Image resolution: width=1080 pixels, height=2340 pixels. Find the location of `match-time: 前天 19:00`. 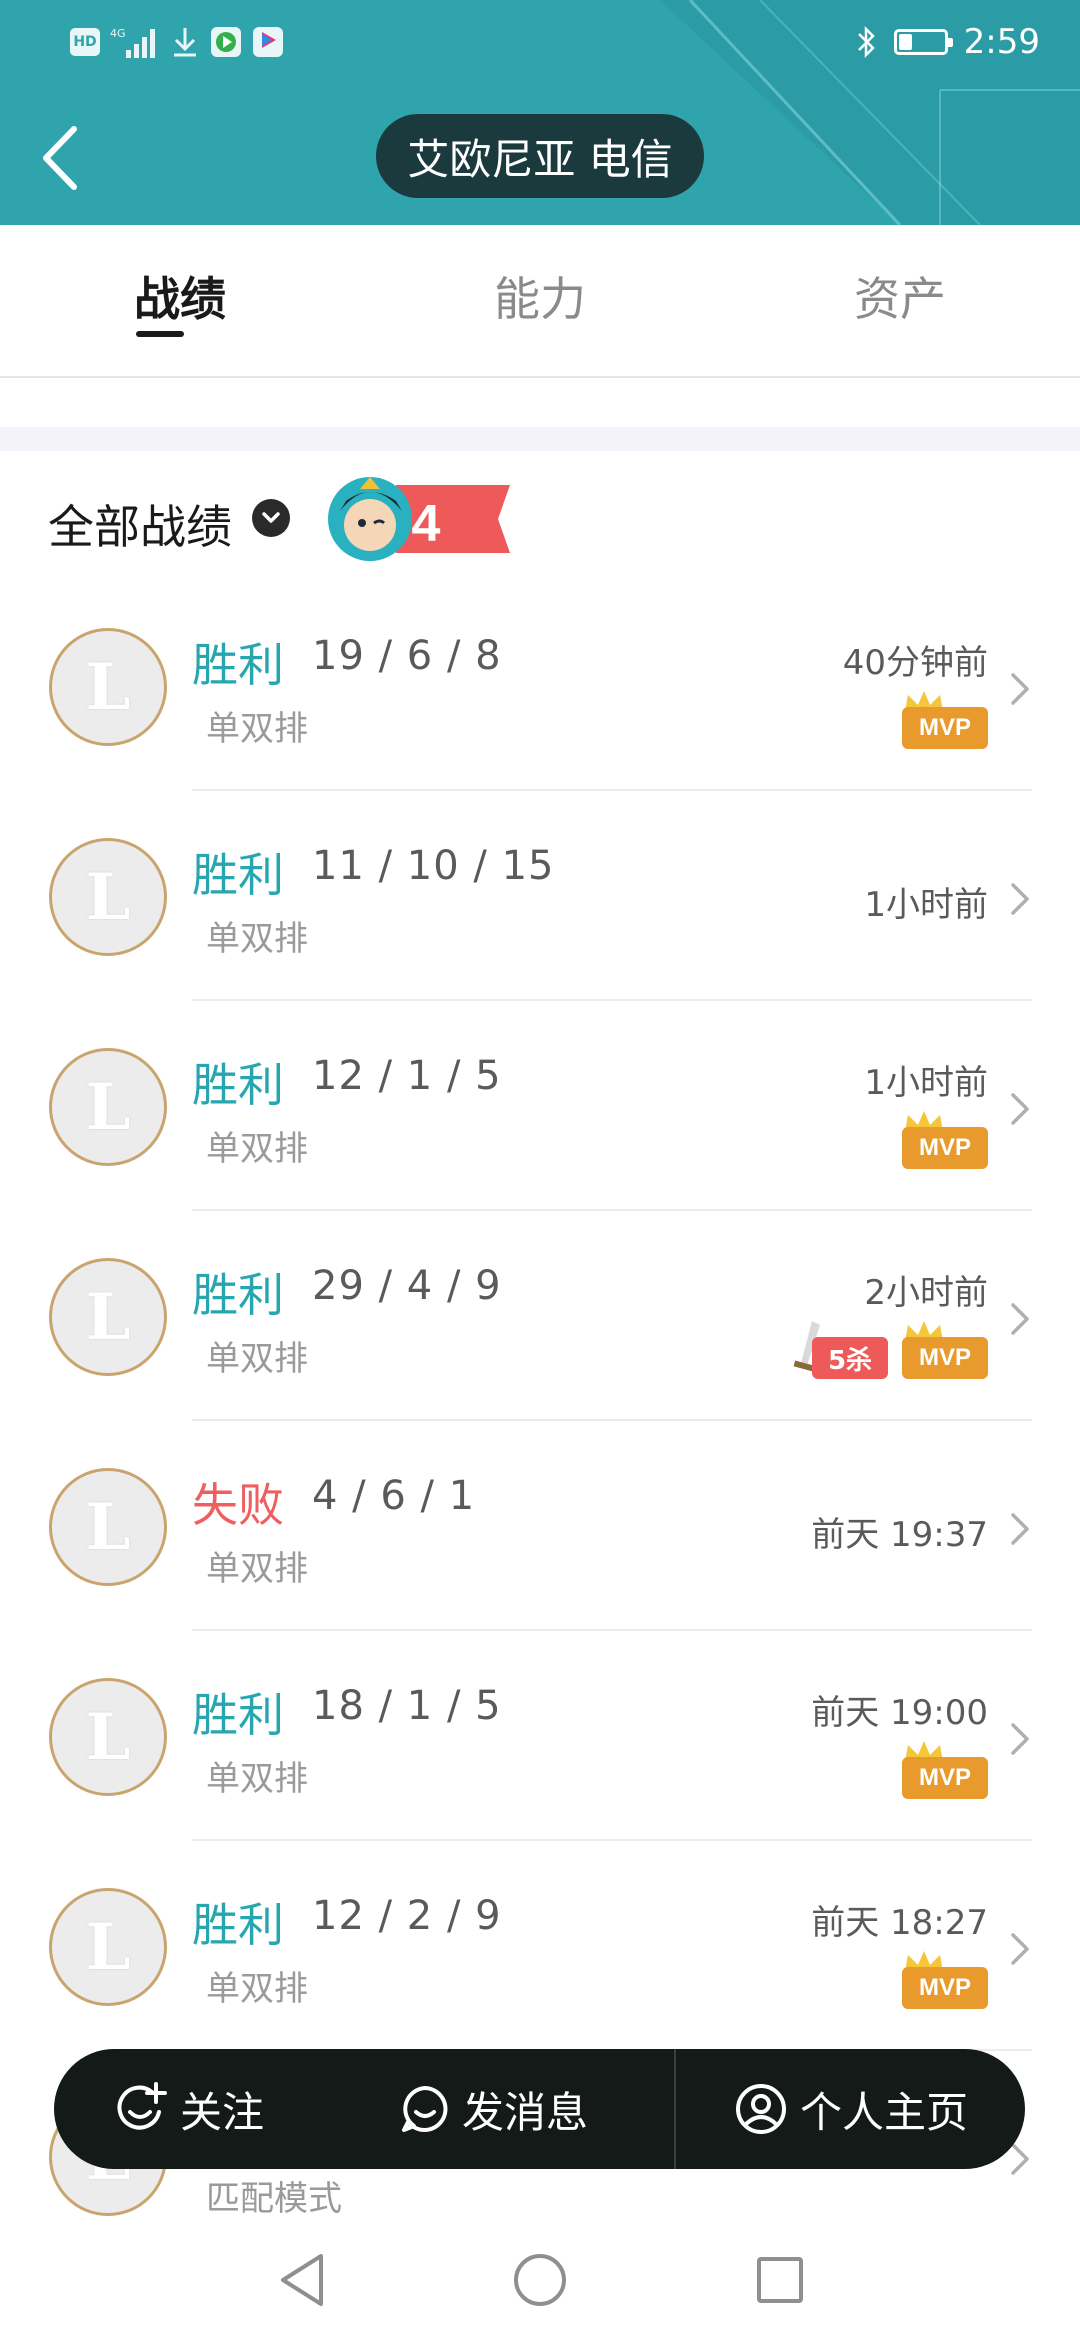

match-time: 前天 19:00 is located at coordinates (899, 1713).